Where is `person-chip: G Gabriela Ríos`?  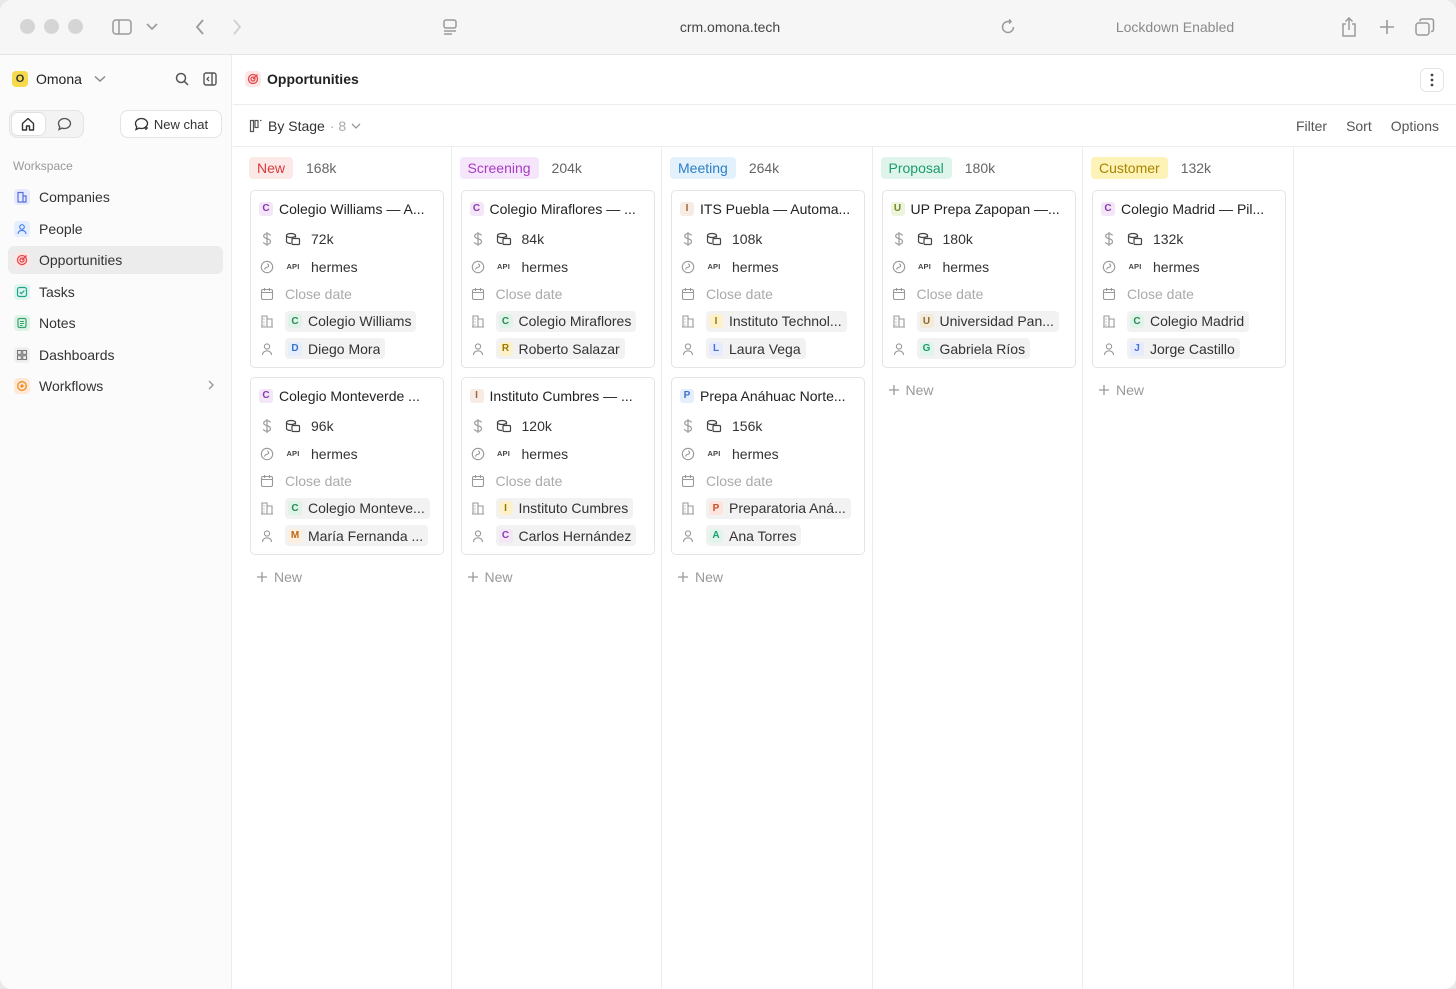 person-chip: G Gabriela Ríos is located at coordinates (973, 349).